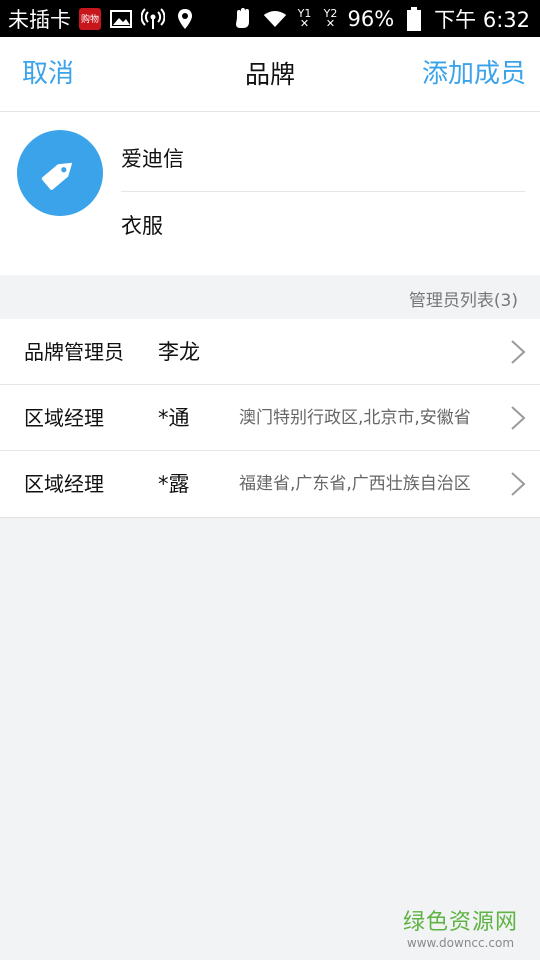 This screenshot has width=540, height=960. I want to click on carrier-label: 未插卡, so click(39, 19).